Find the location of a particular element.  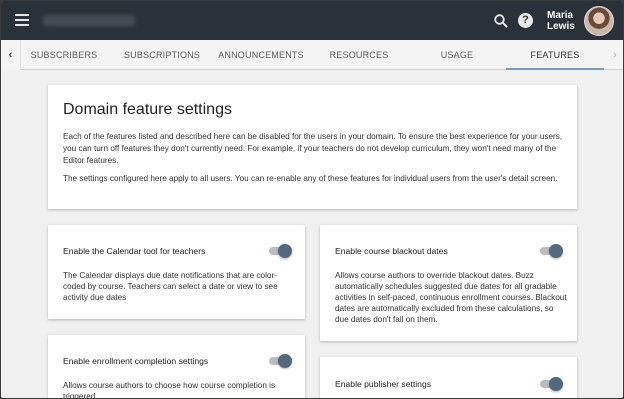

enrollment-completion-toggle is located at coordinates (280, 361).